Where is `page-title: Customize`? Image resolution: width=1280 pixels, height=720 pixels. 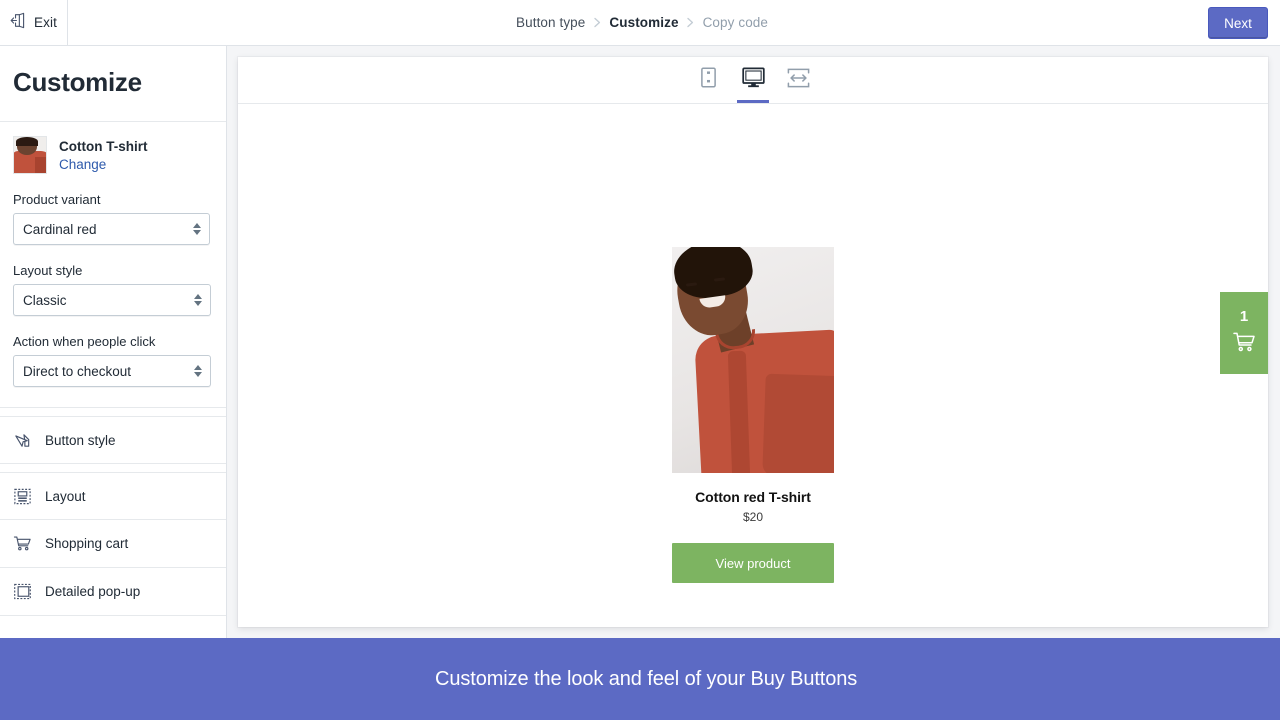
page-title: Customize is located at coordinates (77, 82).